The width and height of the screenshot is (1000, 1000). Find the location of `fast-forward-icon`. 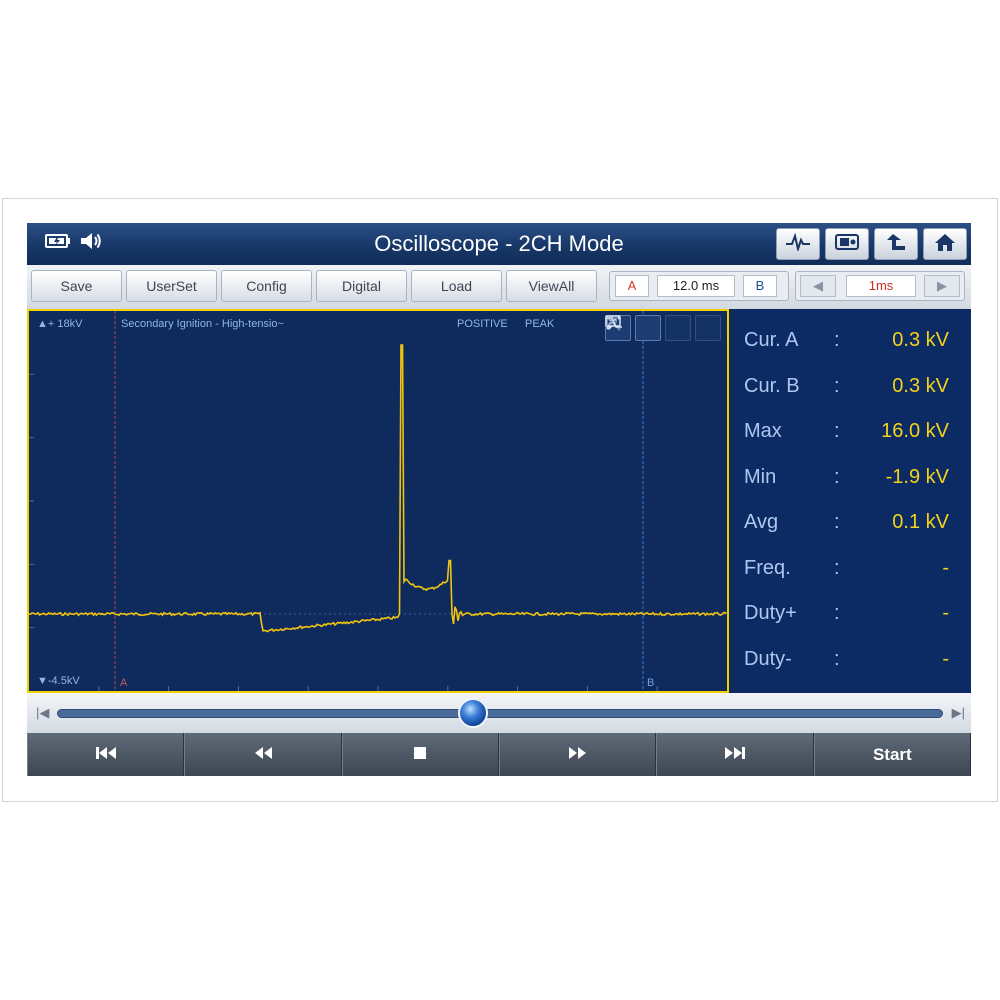

fast-forward-icon is located at coordinates (578, 755).